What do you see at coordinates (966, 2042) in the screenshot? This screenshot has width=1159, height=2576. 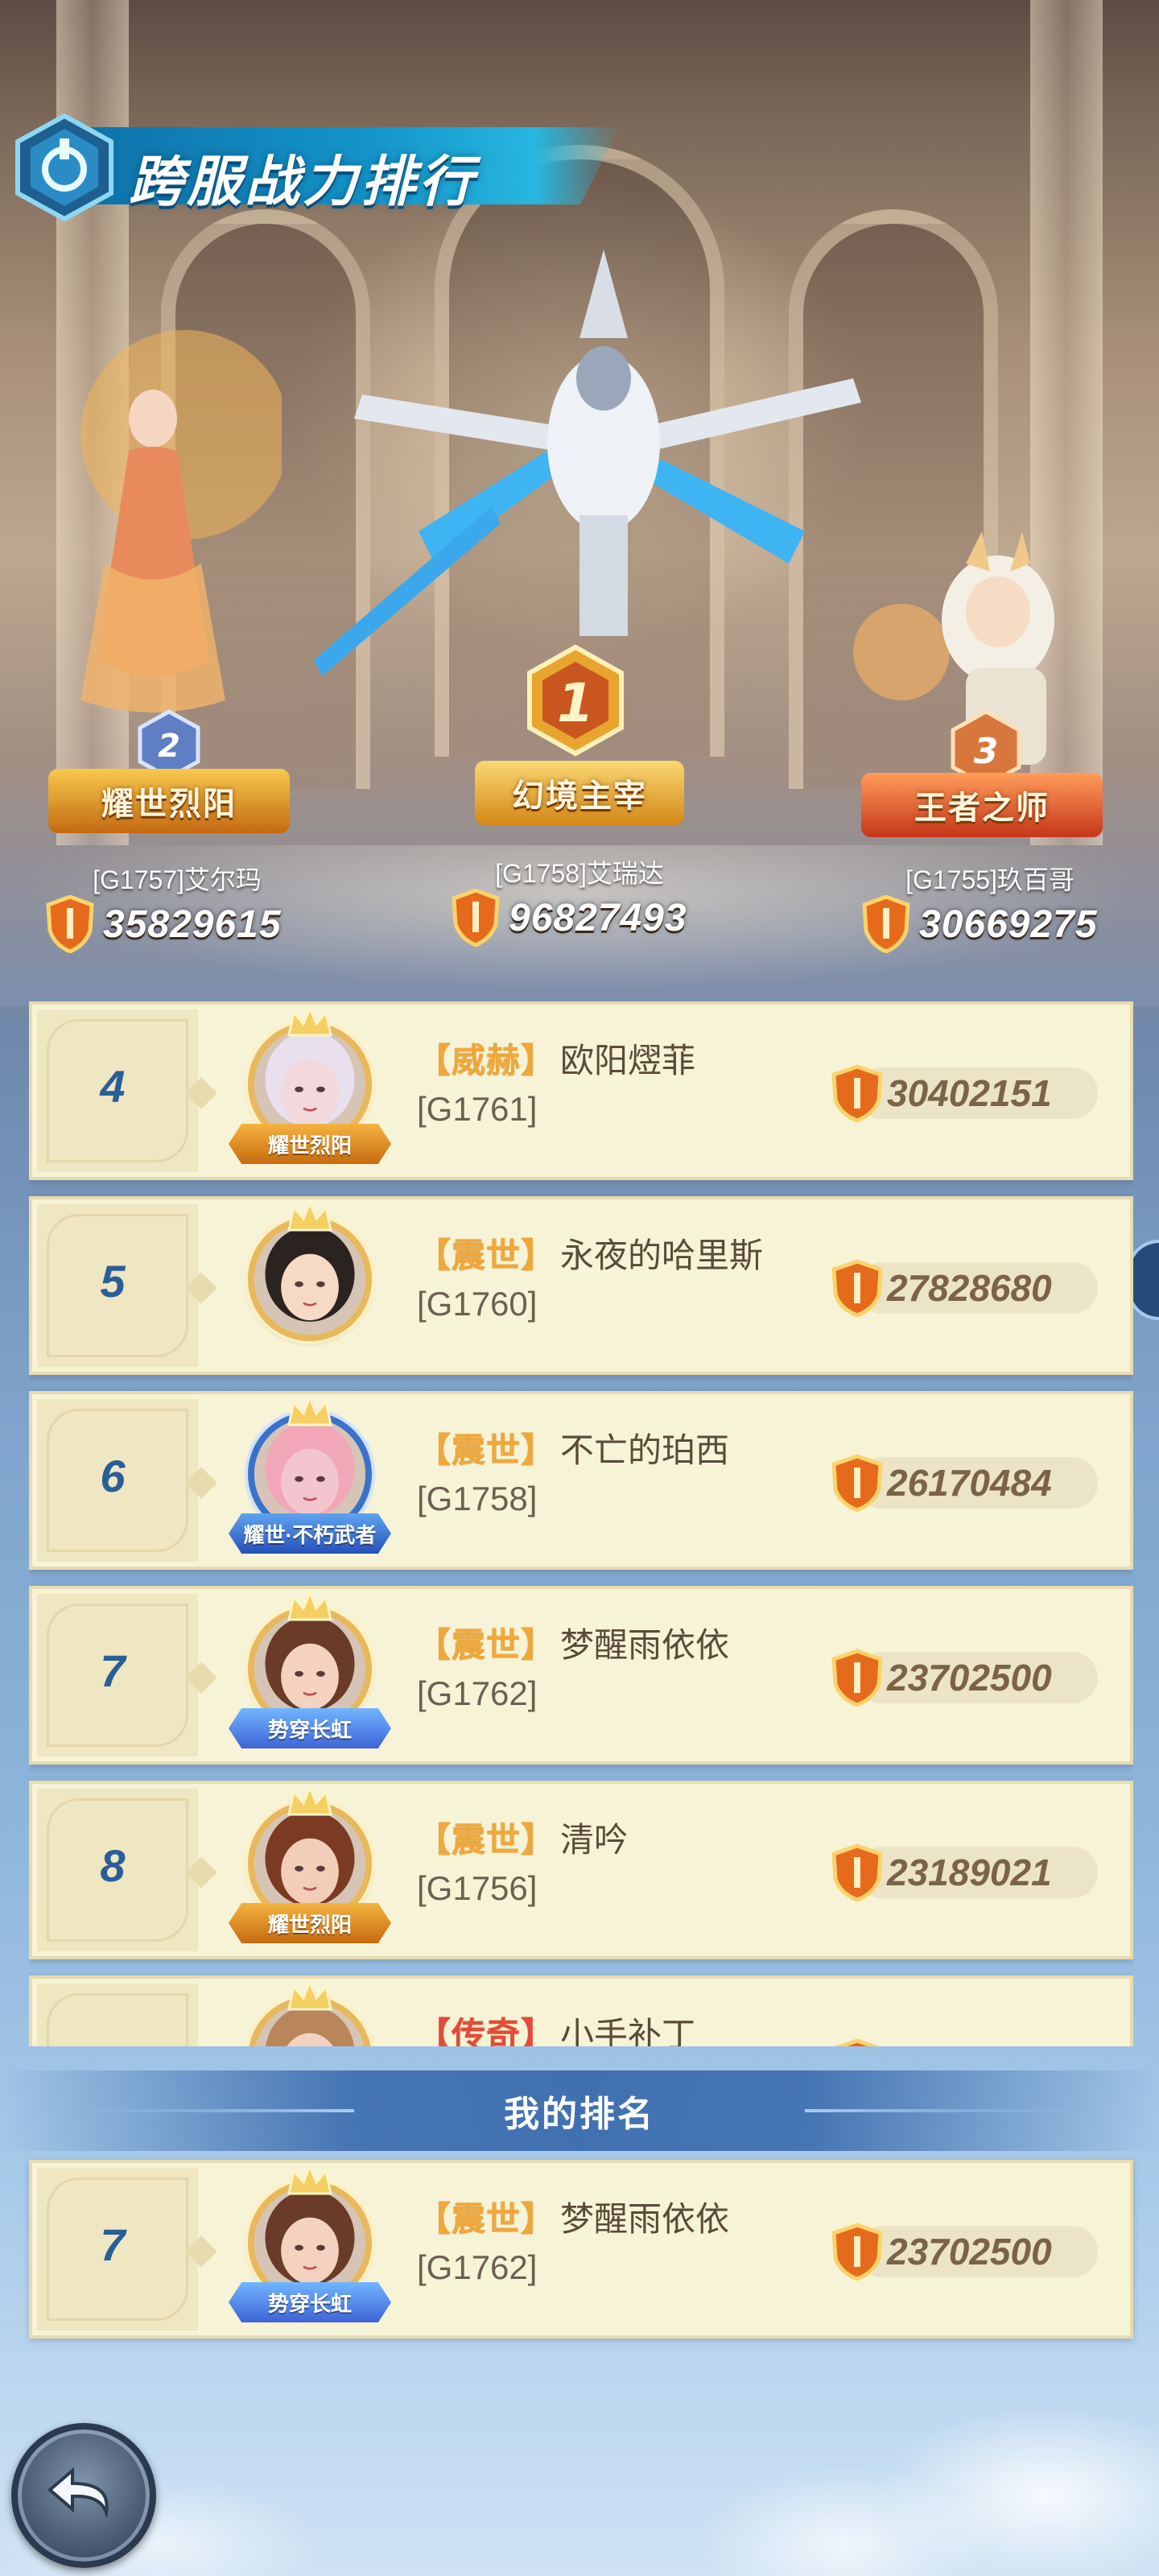 I see `power-display` at bounding box center [966, 2042].